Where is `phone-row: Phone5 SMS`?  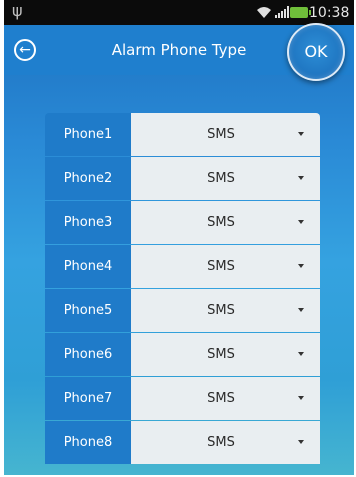 phone-row: Phone5 SMS is located at coordinates (182, 310).